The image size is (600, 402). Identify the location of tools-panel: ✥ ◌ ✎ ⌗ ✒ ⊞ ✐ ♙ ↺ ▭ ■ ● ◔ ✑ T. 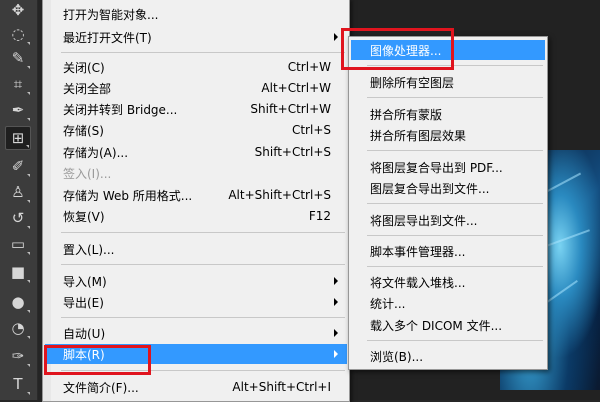
(19, 200).